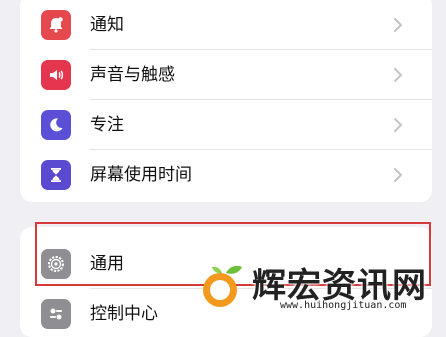 The width and height of the screenshot is (446, 337). I want to click on speaker-icon, so click(56, 75).